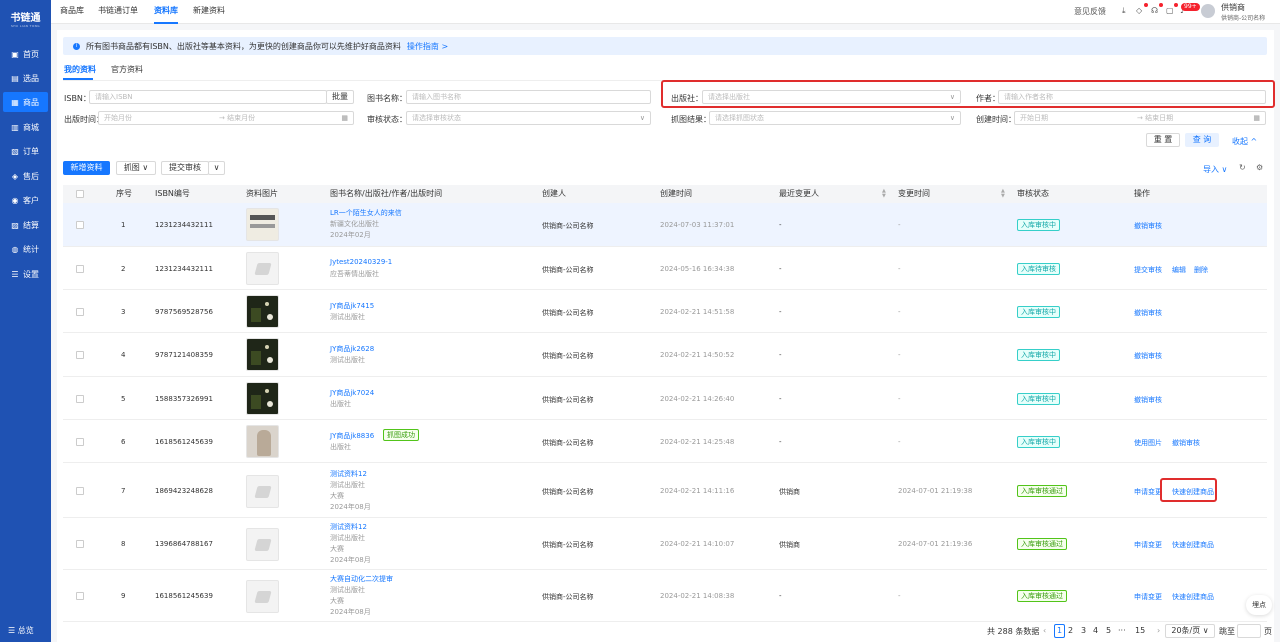 The image size is (1280, 642). Describe the element at coordinates (528, 97) in the screenshot. I see `book-name-input: 请输入图书名称` at that location.